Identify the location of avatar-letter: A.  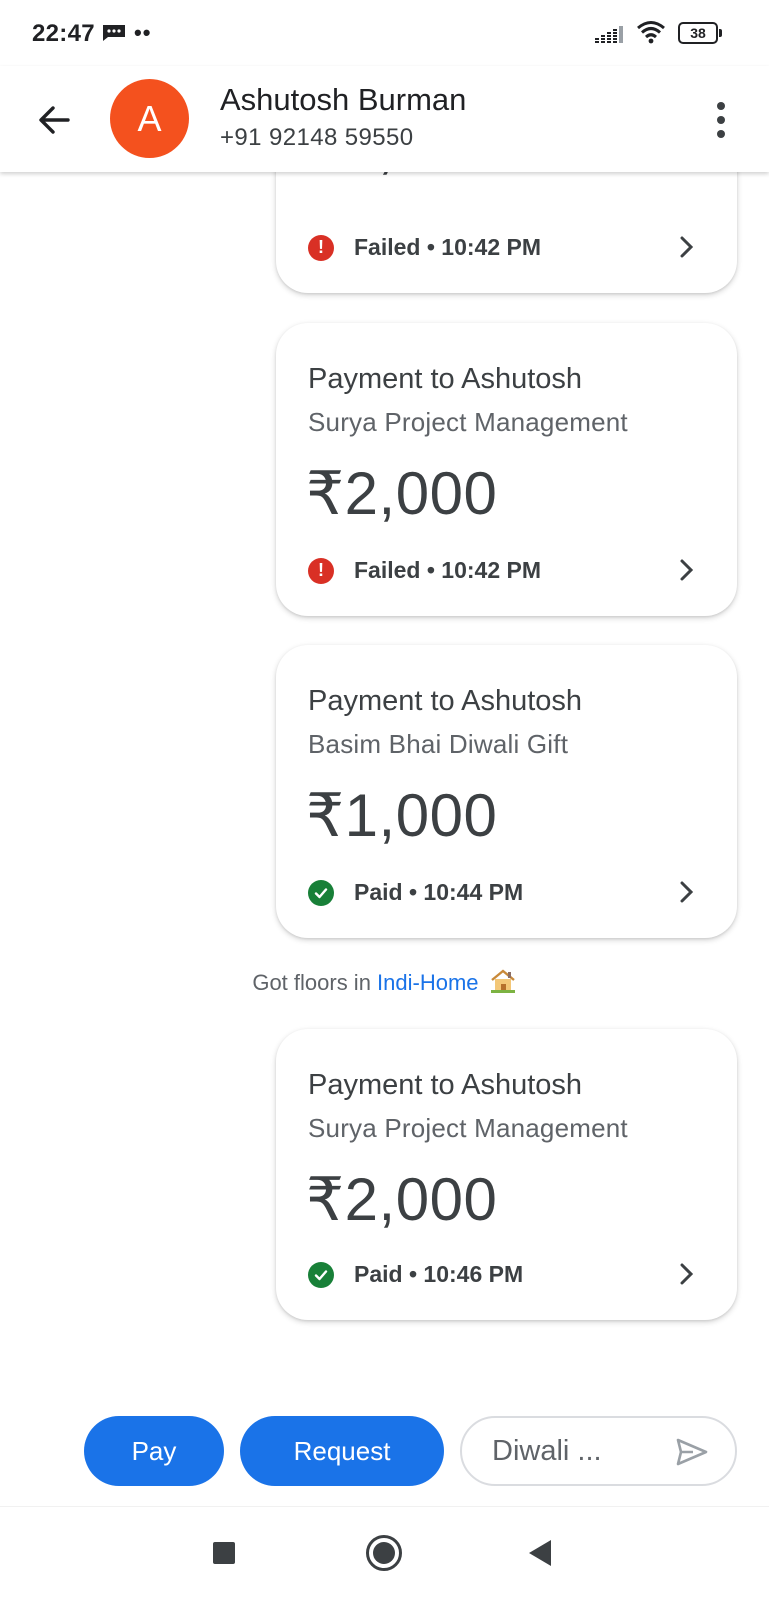
(149, 118).